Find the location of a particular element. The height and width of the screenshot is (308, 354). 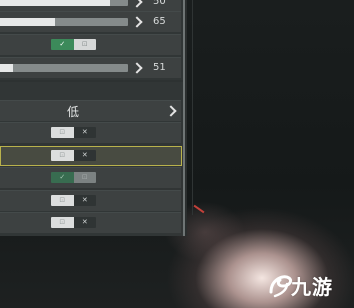

toggle-row-1: ✓ ⊡ is located at coordinates (90, 44).